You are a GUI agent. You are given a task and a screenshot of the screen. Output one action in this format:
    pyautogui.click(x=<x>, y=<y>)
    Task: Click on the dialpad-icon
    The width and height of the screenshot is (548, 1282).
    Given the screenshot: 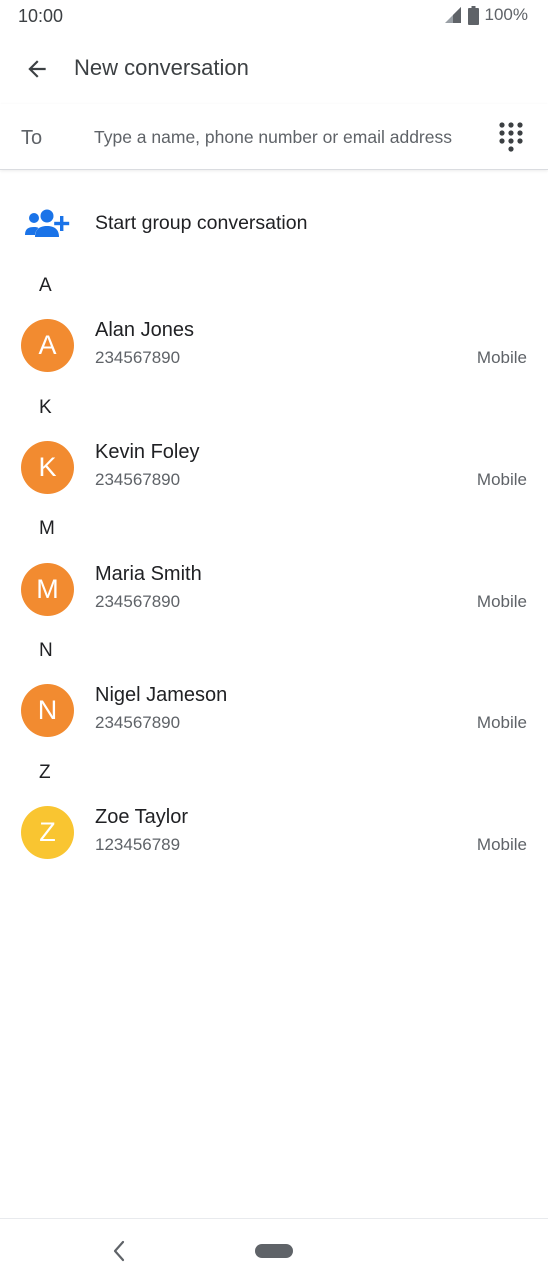 What is the action you would take?
    pyautogui.click(x=511, y=137)
    